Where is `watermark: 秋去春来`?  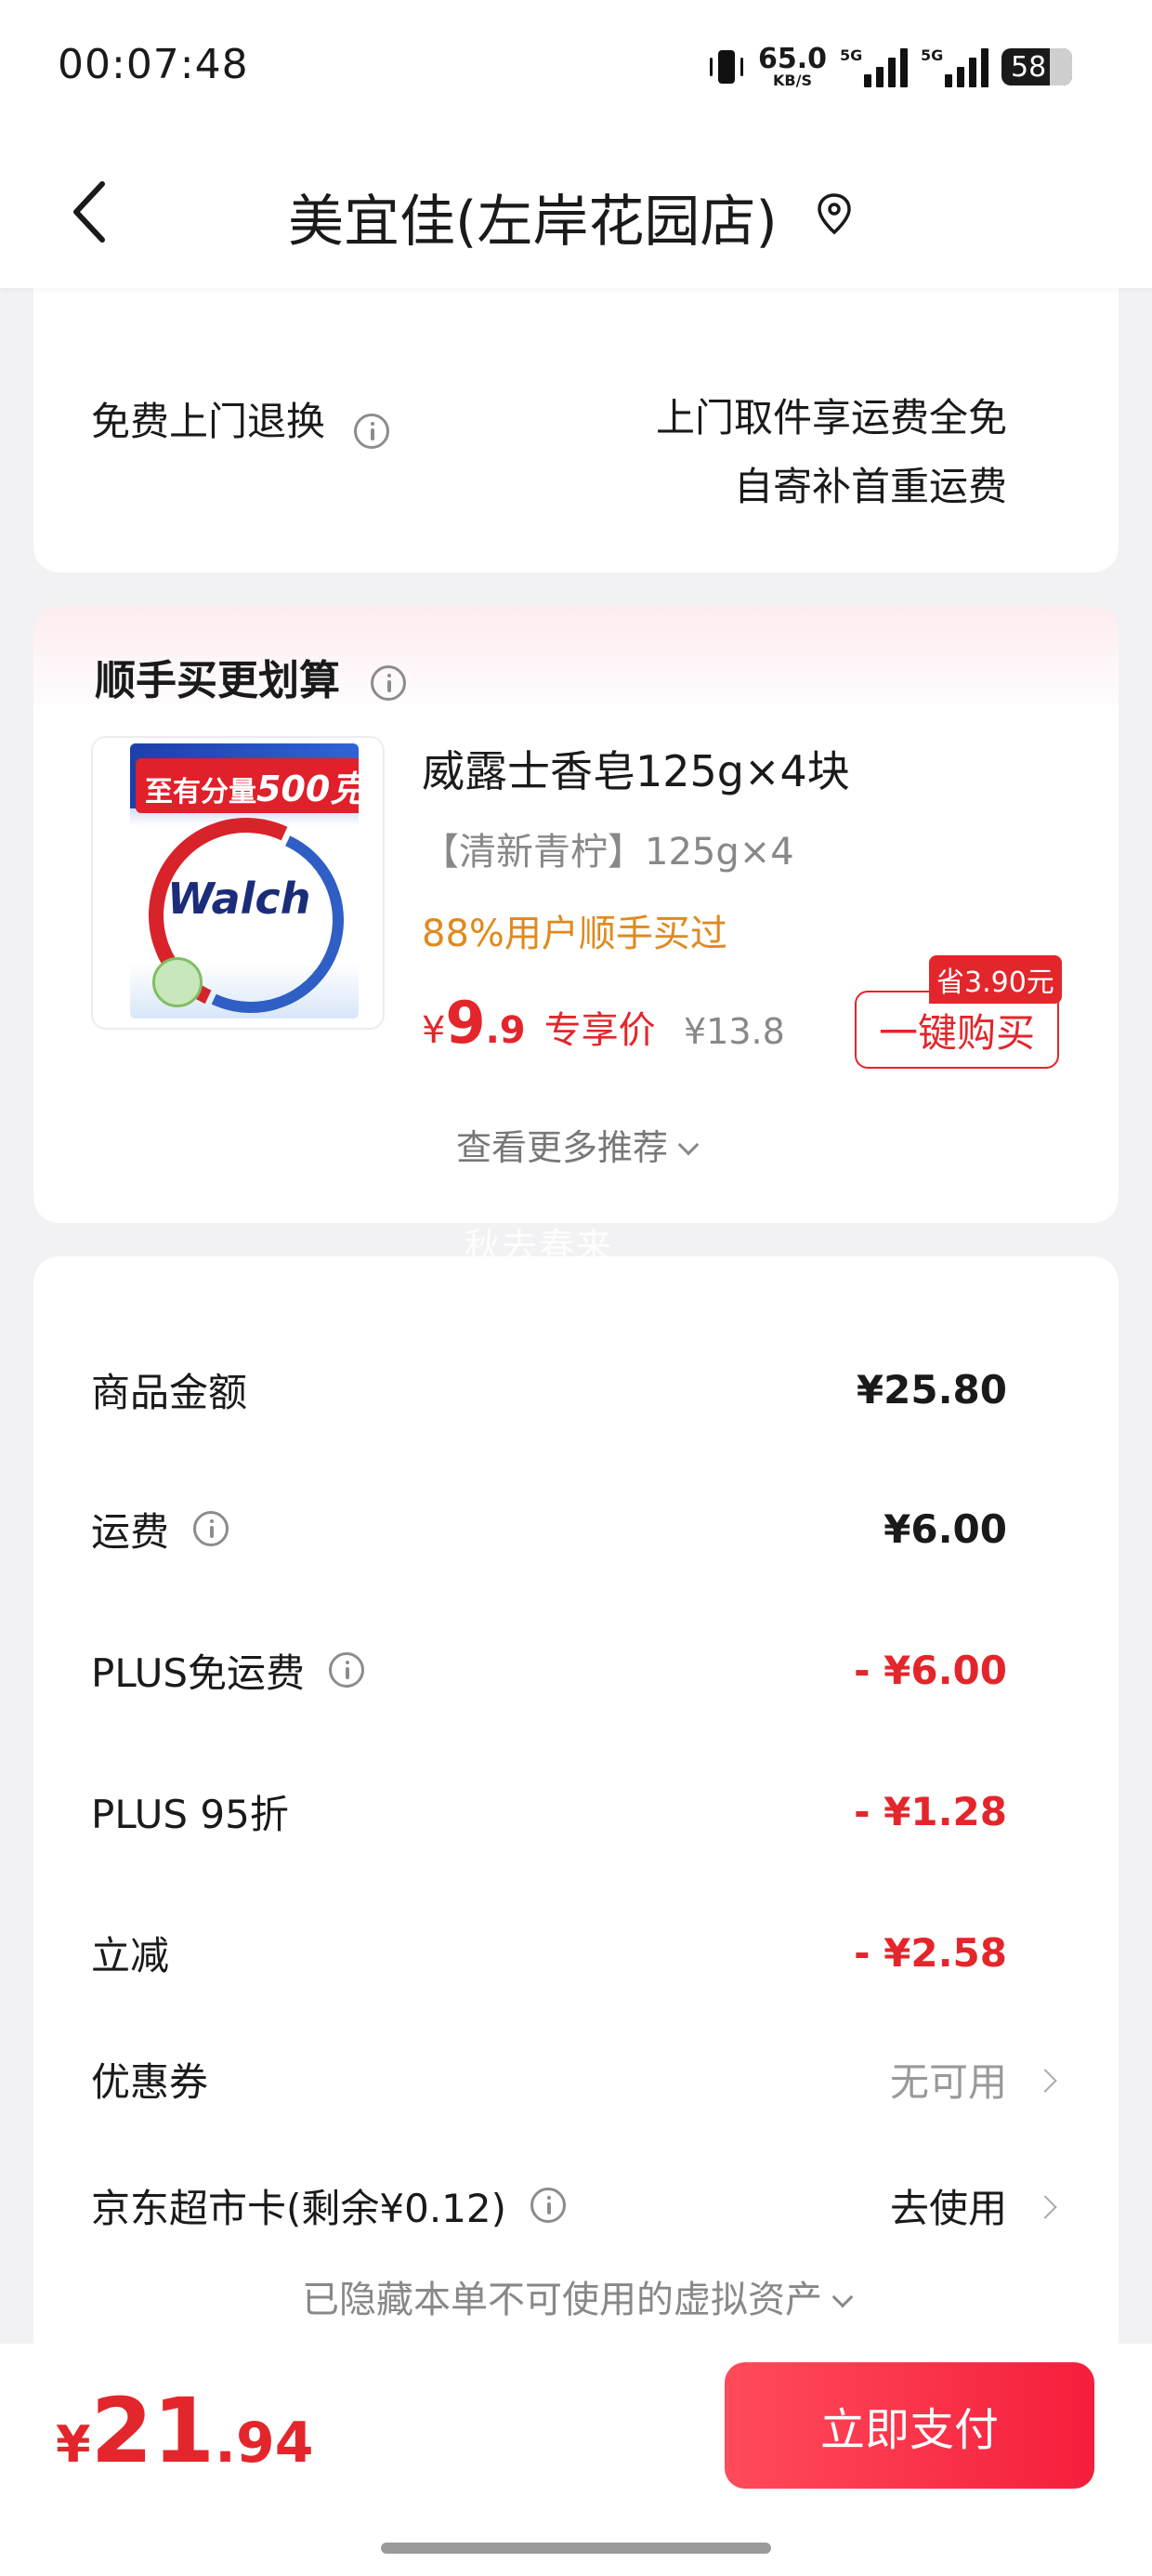 watermark: 秋去春来 is located at coordinates (539, 1246).